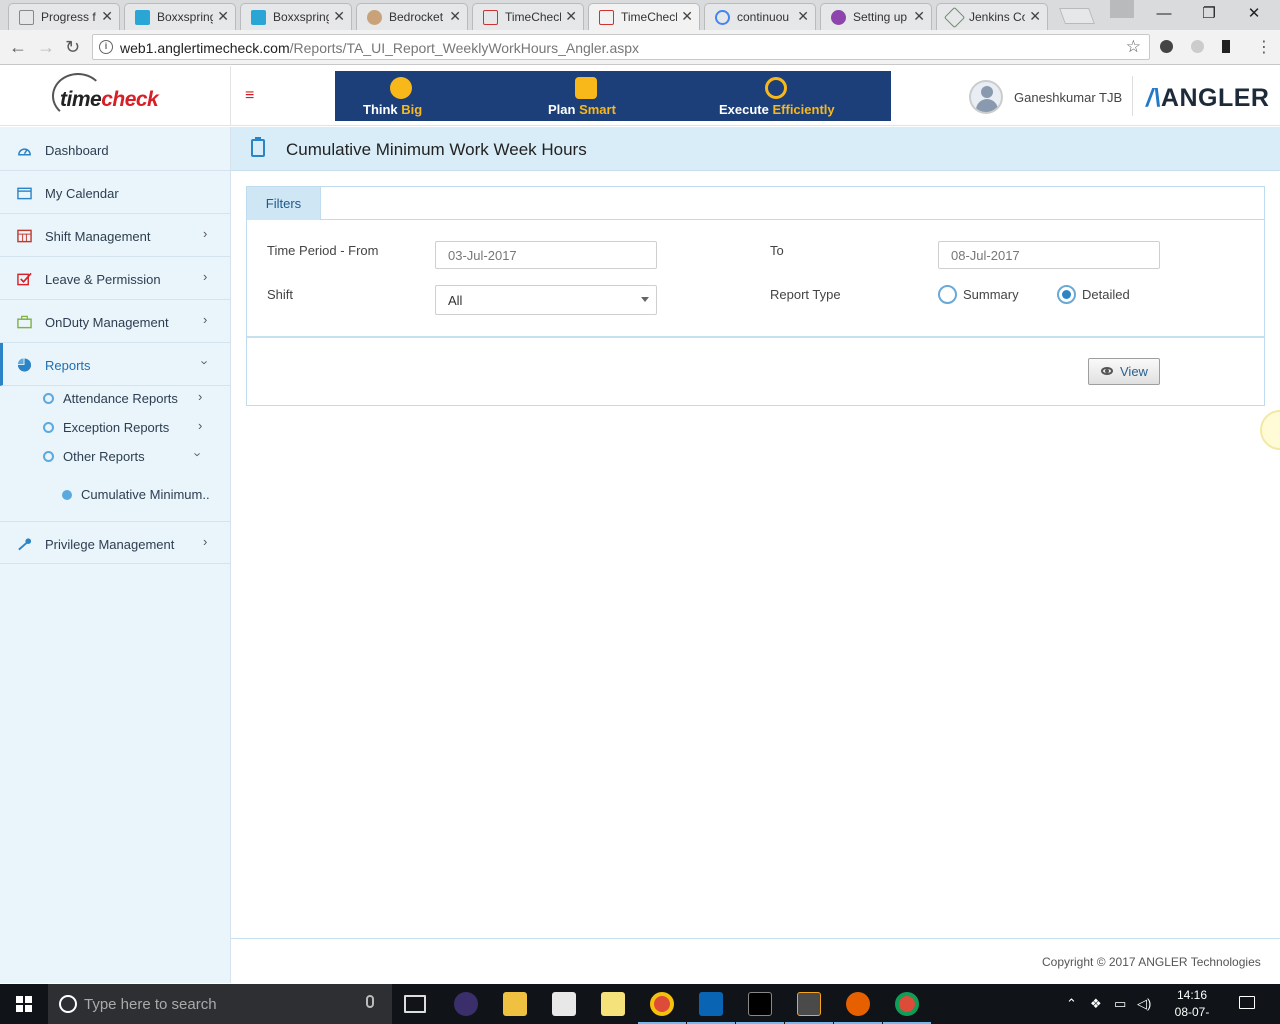 The width and height of the screenshot is (1280, 1024). I want to click on microphone-icon, so click(370, 1001).